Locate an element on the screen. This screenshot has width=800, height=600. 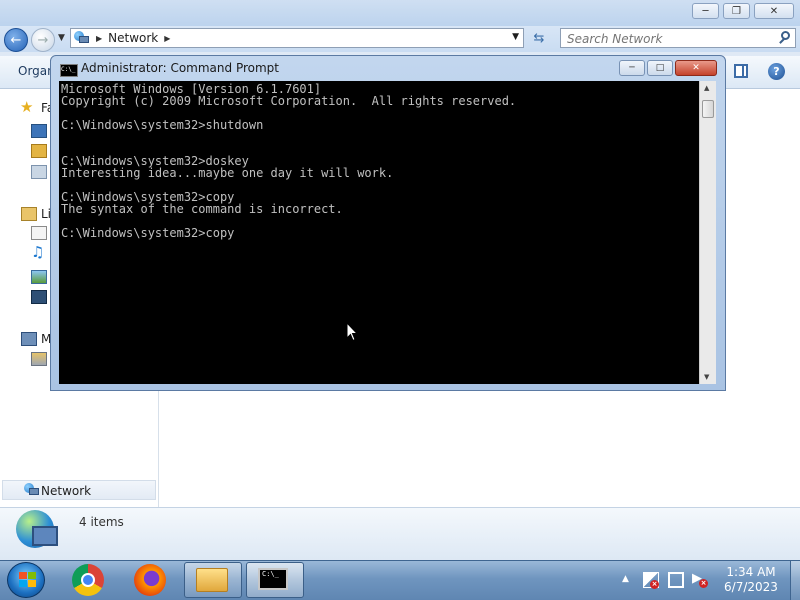
scroll-thumb is located at coordinates (708, 109).